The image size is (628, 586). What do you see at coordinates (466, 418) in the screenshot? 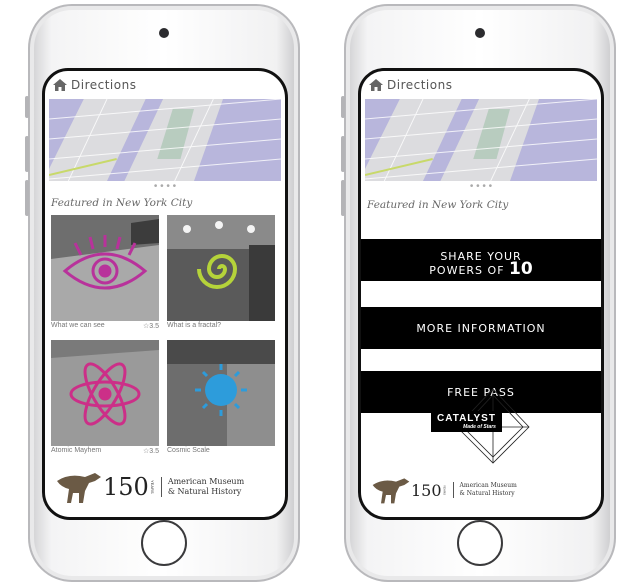
I see `catalyst-title-text: CATALYST` at bounding box center [466, 418].